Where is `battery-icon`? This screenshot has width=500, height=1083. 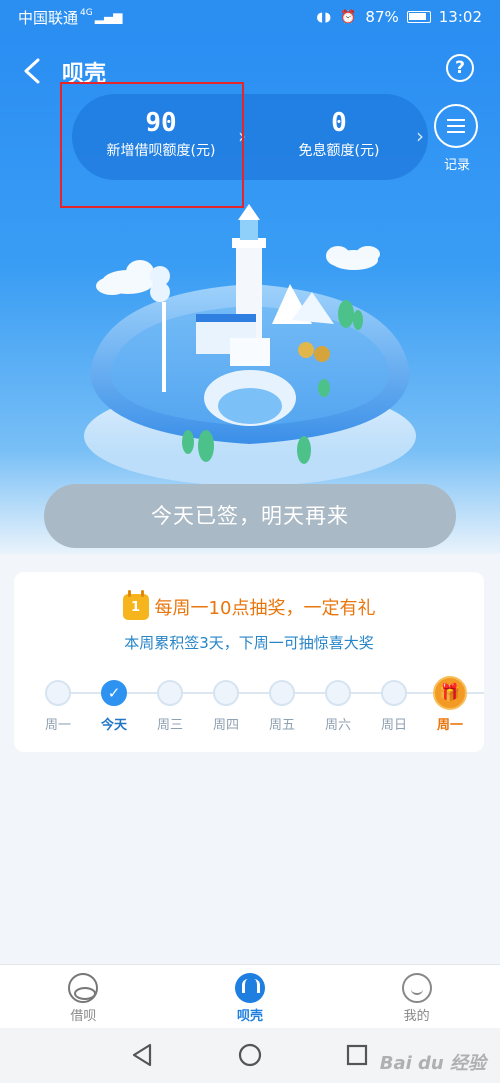
battery-icon is located at coordinates (418, 17).